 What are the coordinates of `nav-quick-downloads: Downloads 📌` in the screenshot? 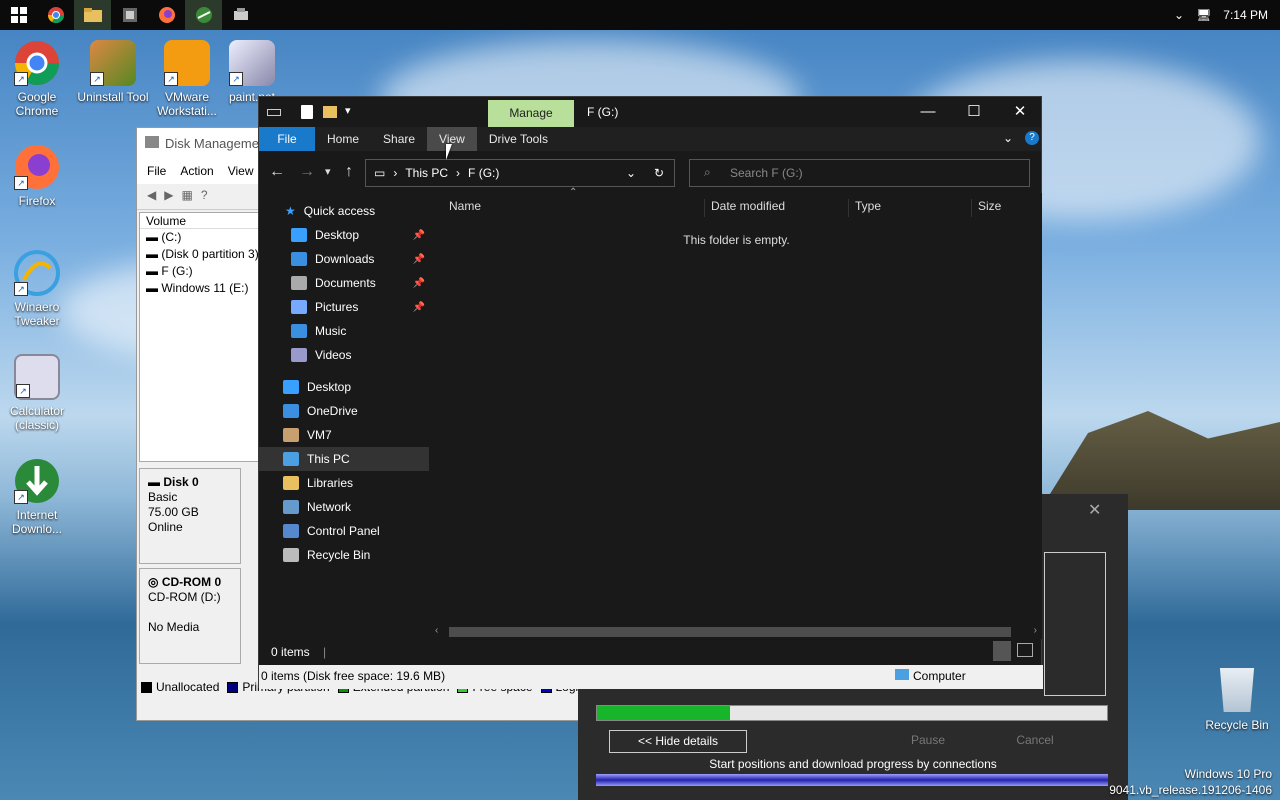 It's located at (344, 259).